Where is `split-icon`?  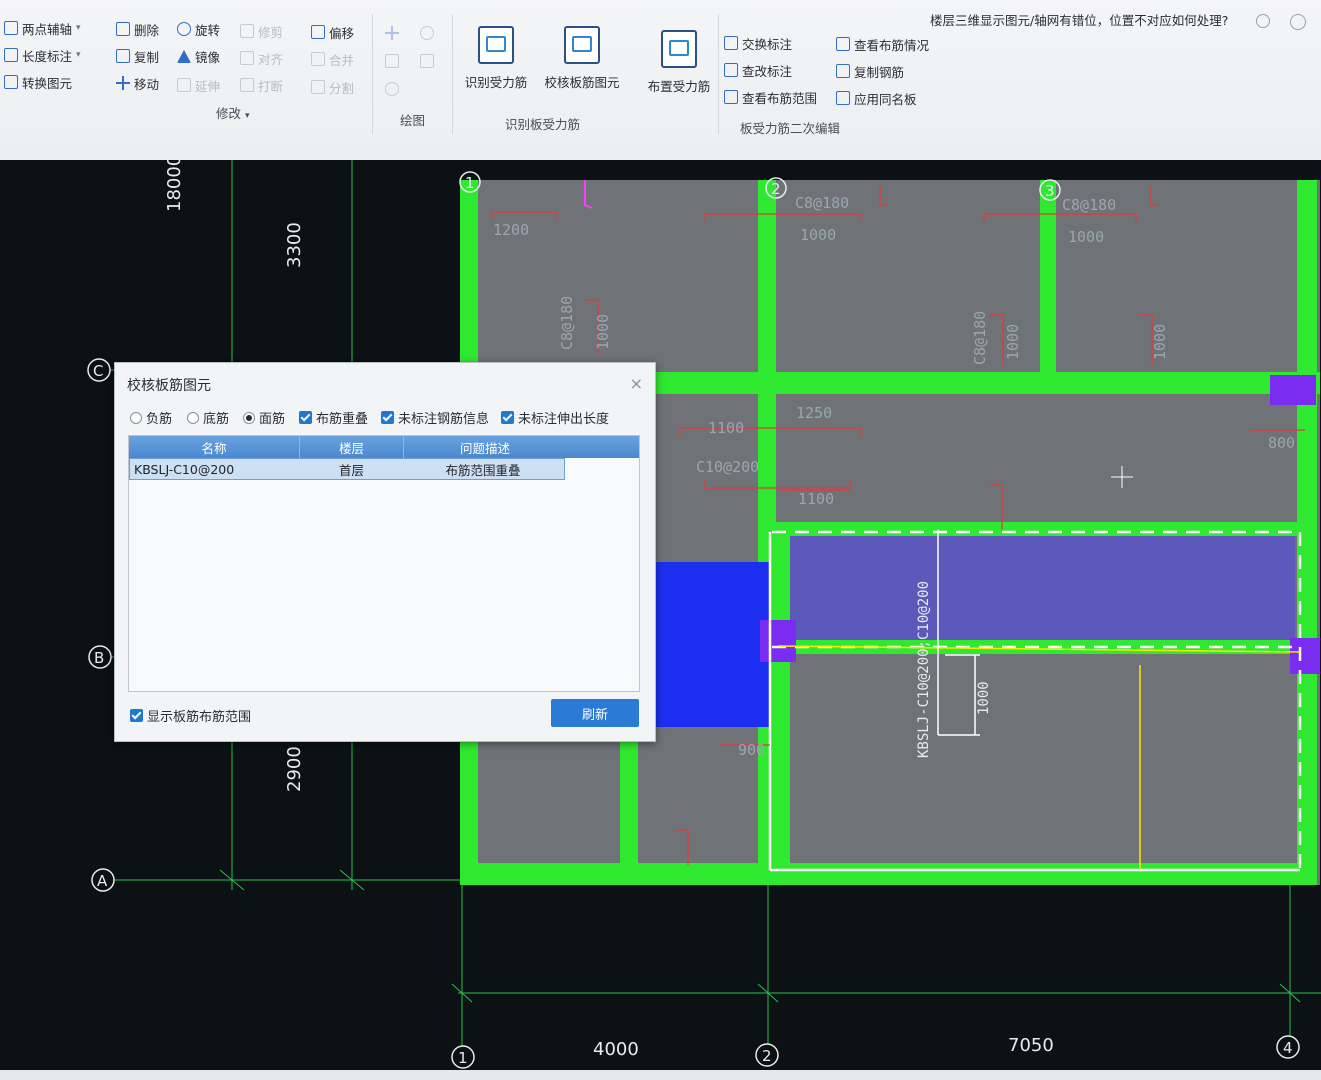 split-icon is located at coordinates (318, 87).